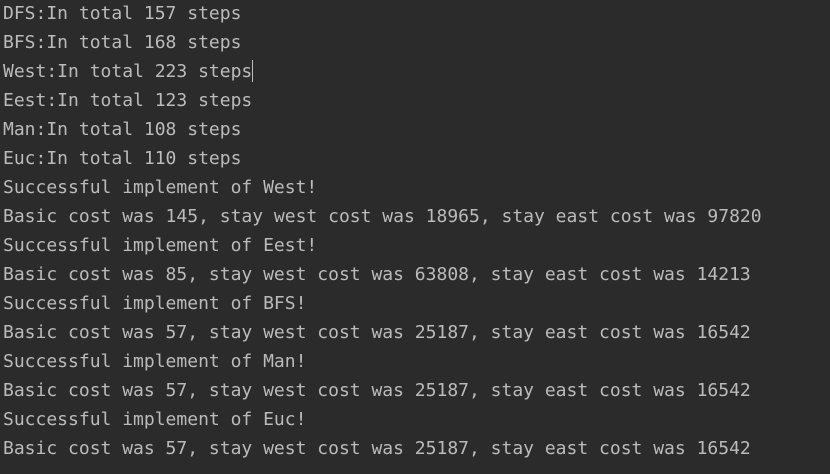 The width and height of the screenshot is (830, 474). Describe the element at coordinates (253, 71) in the screenshot. I see `text-cursor` at that location.